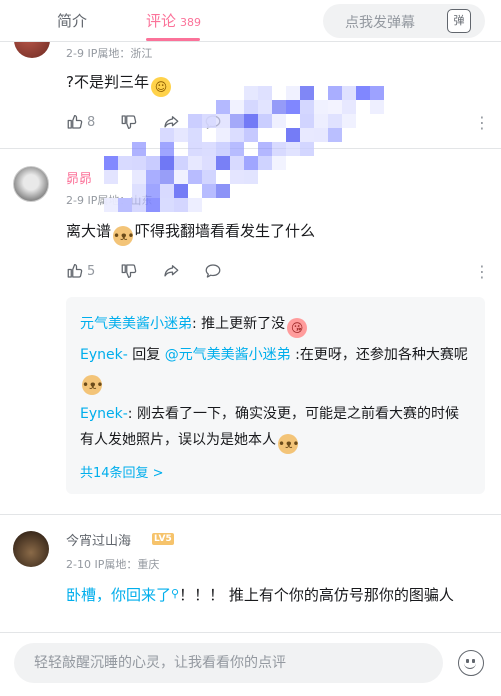 This screenshot has height=696, width=501. What do you see at coordinates (173, 39) in the screenshot?
I see `active-tab-indicator` at bounding box center [173, 39].